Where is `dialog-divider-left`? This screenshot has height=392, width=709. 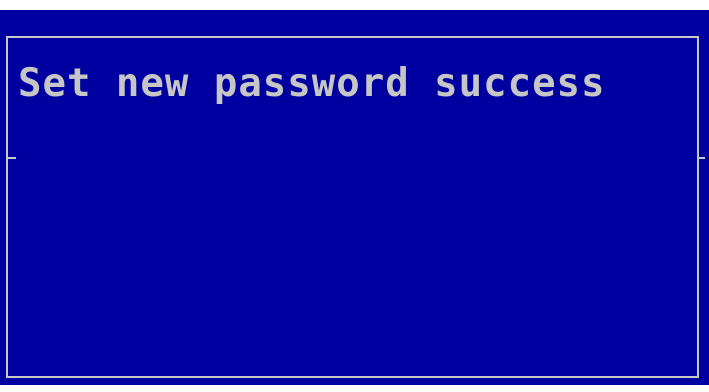 dialog-divider-left is located at coordinates (12, 158).